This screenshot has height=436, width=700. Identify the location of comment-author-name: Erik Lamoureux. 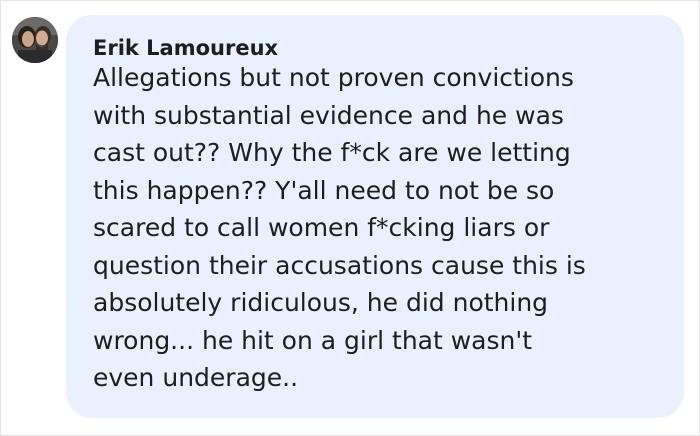
(185, 48).